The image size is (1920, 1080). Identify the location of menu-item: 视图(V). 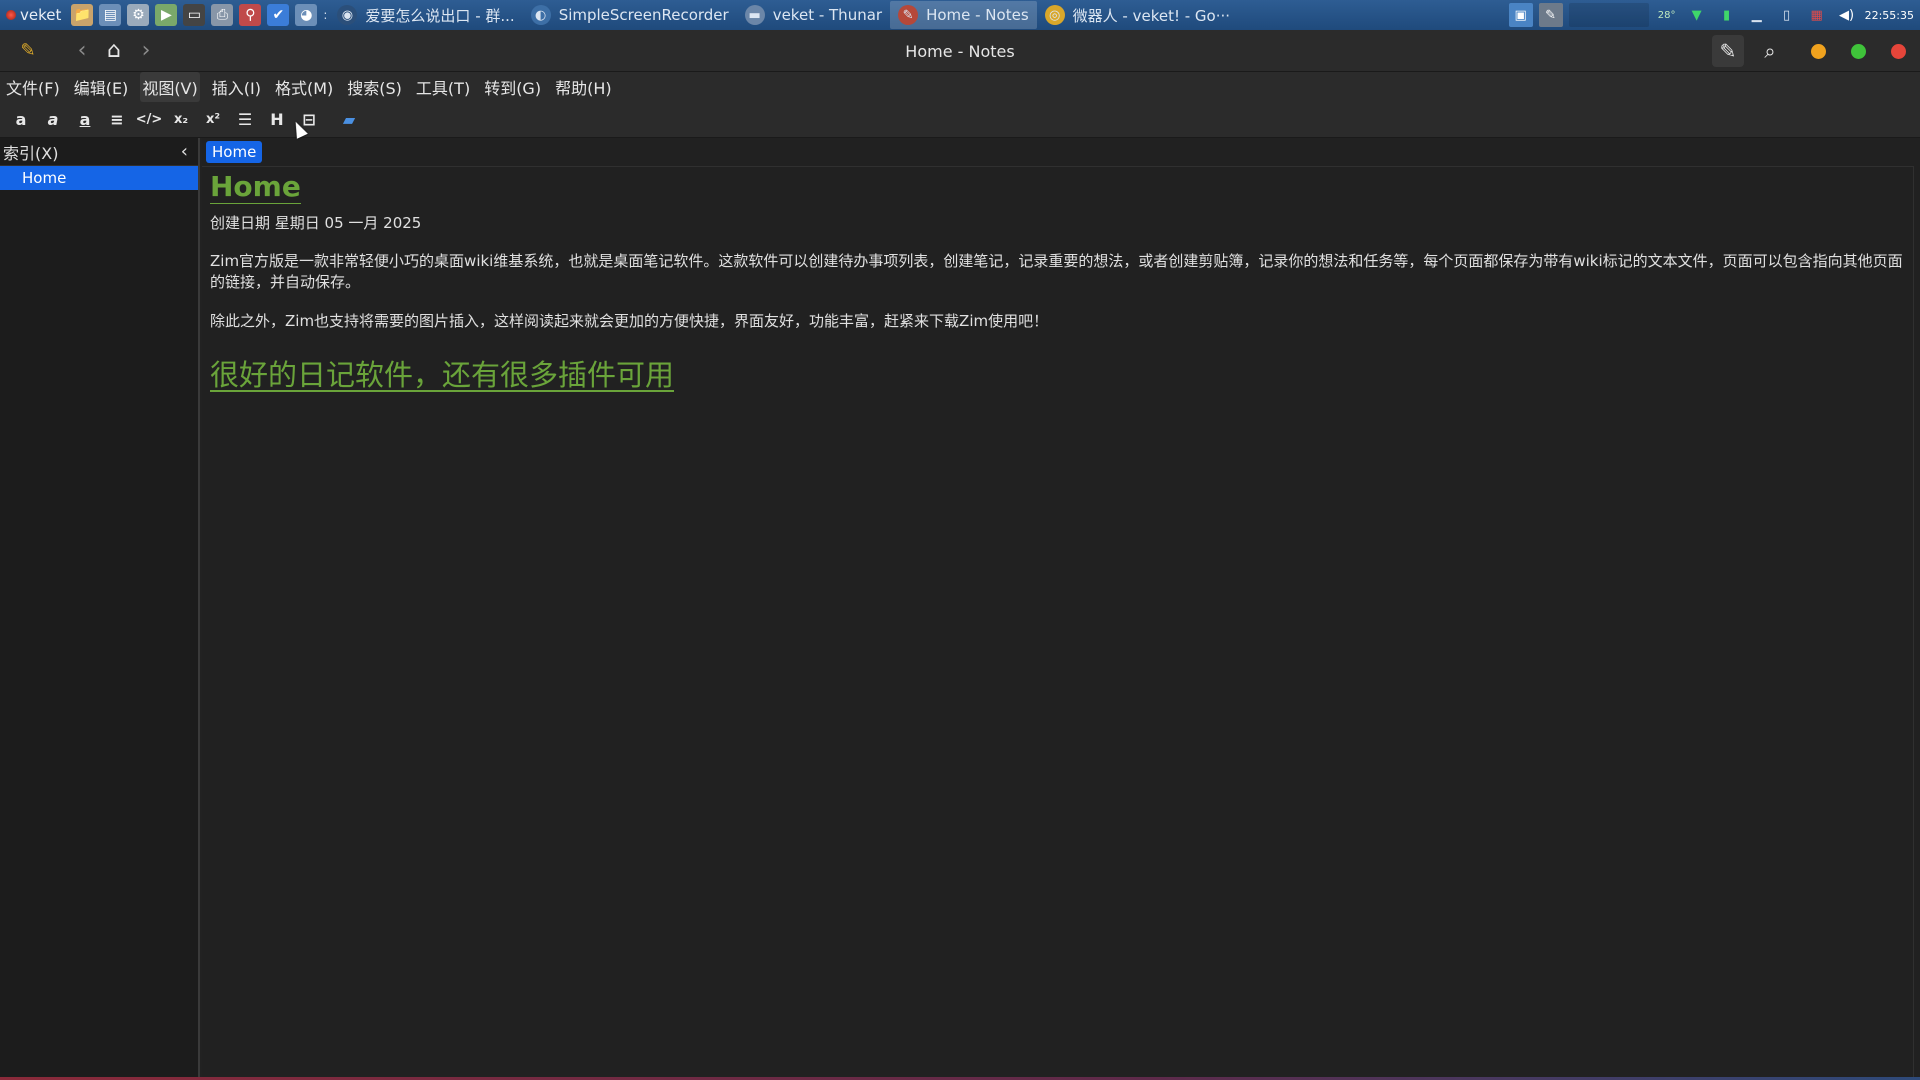
(170, 87).